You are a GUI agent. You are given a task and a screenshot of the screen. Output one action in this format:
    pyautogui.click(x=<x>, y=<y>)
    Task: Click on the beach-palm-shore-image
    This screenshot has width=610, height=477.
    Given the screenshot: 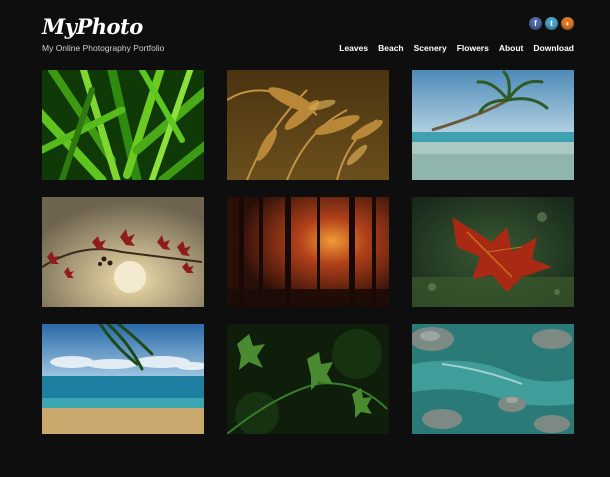 What is the action you would take?
    pyautogui.click(x=123, y=379)
    